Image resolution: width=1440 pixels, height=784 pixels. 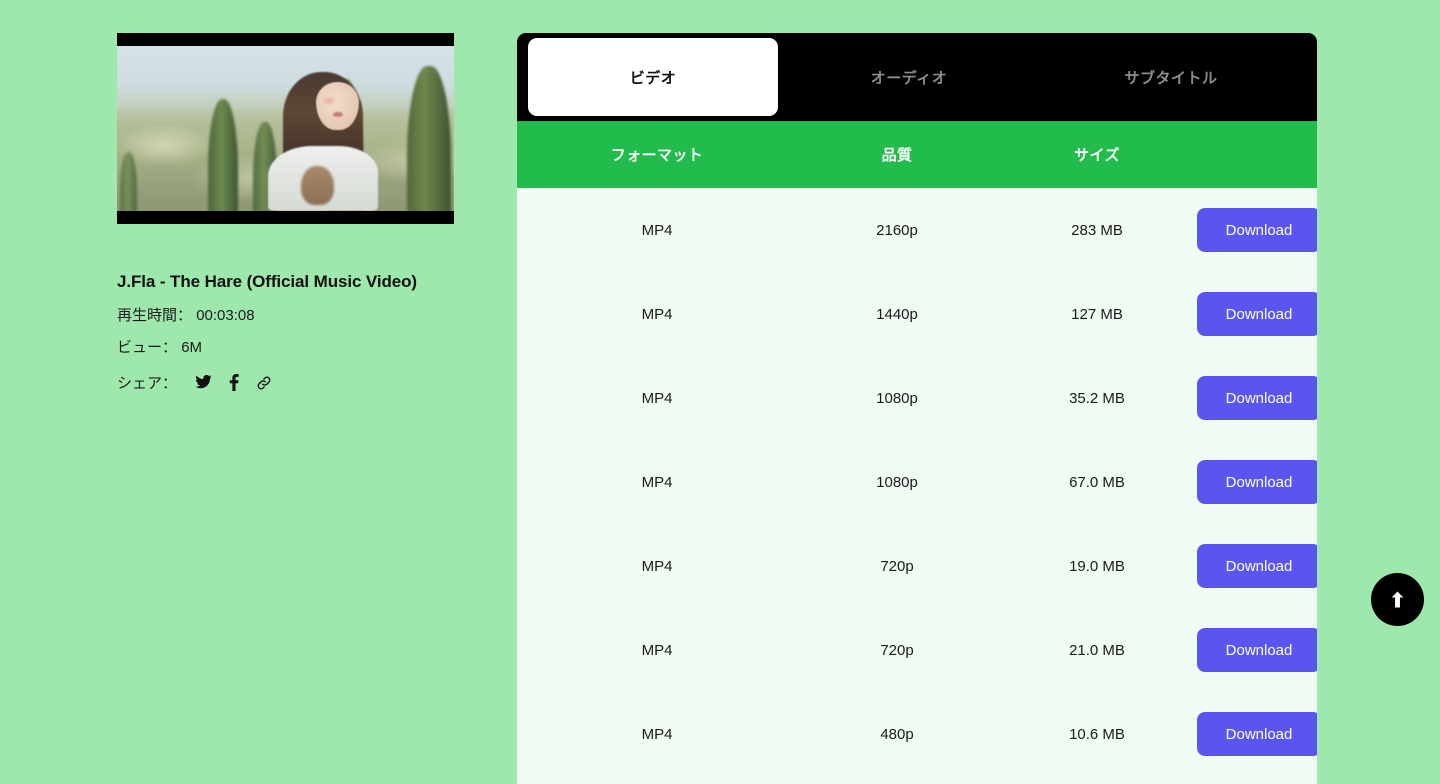 What do you see at coordinates (338, 114) in the screenshot?
I see `subject-lips` at bounding box center [338, 114].